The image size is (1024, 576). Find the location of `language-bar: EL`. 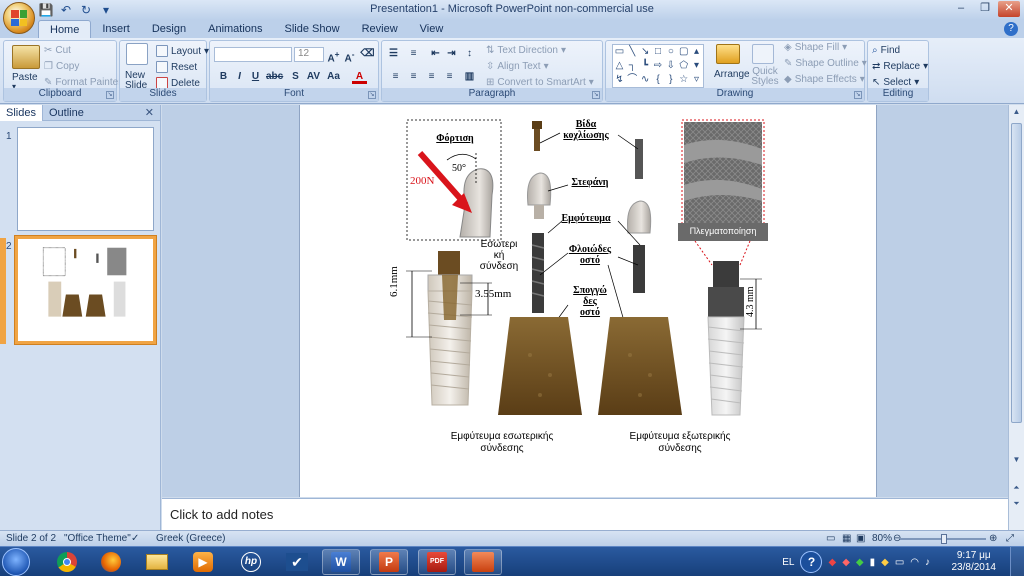

language-bar: EL is located at coordinates (788, 562).